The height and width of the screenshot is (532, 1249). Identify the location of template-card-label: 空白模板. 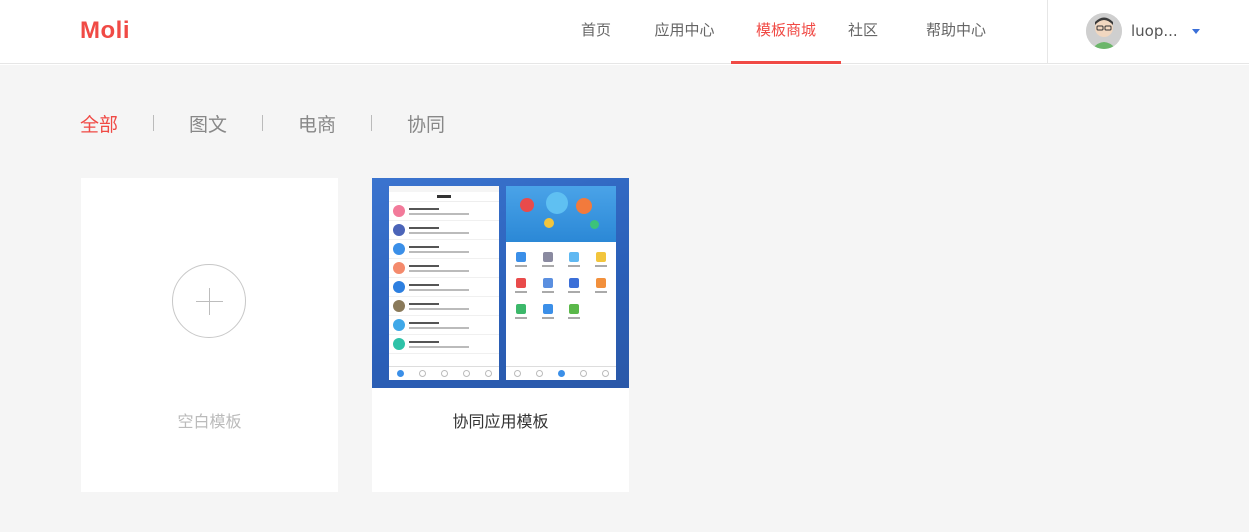
(209, 421).